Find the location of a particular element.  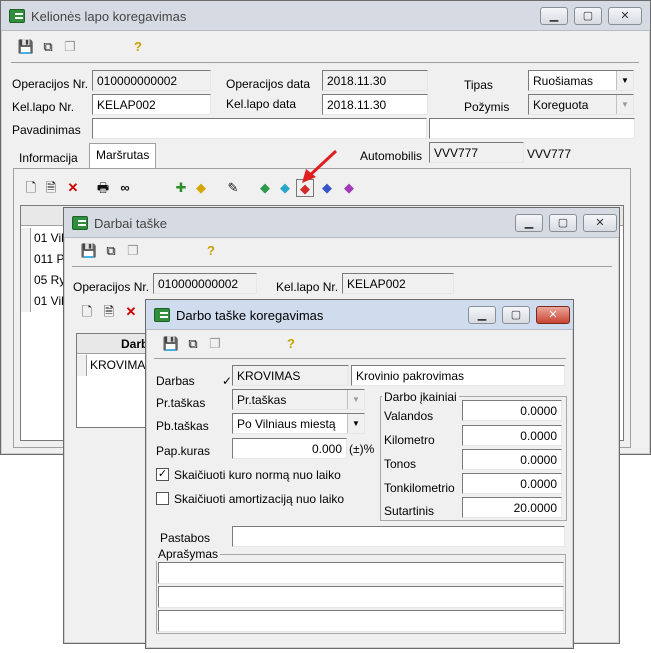

tipas-select: Ruošiamas ▼ is located at coordinates (581, 80).